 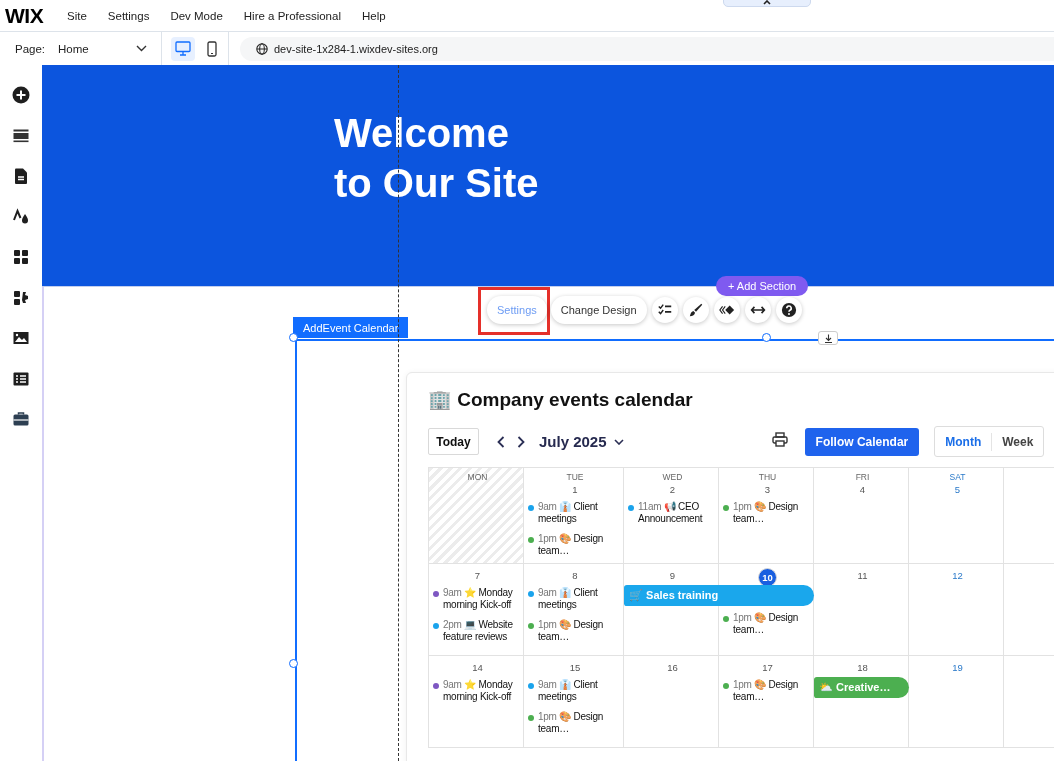 What do you see at coordinates (862, 441) in the screenshot?
I see `follow-calendar-button: Follow Calendar` at bounding box center [862, 441].